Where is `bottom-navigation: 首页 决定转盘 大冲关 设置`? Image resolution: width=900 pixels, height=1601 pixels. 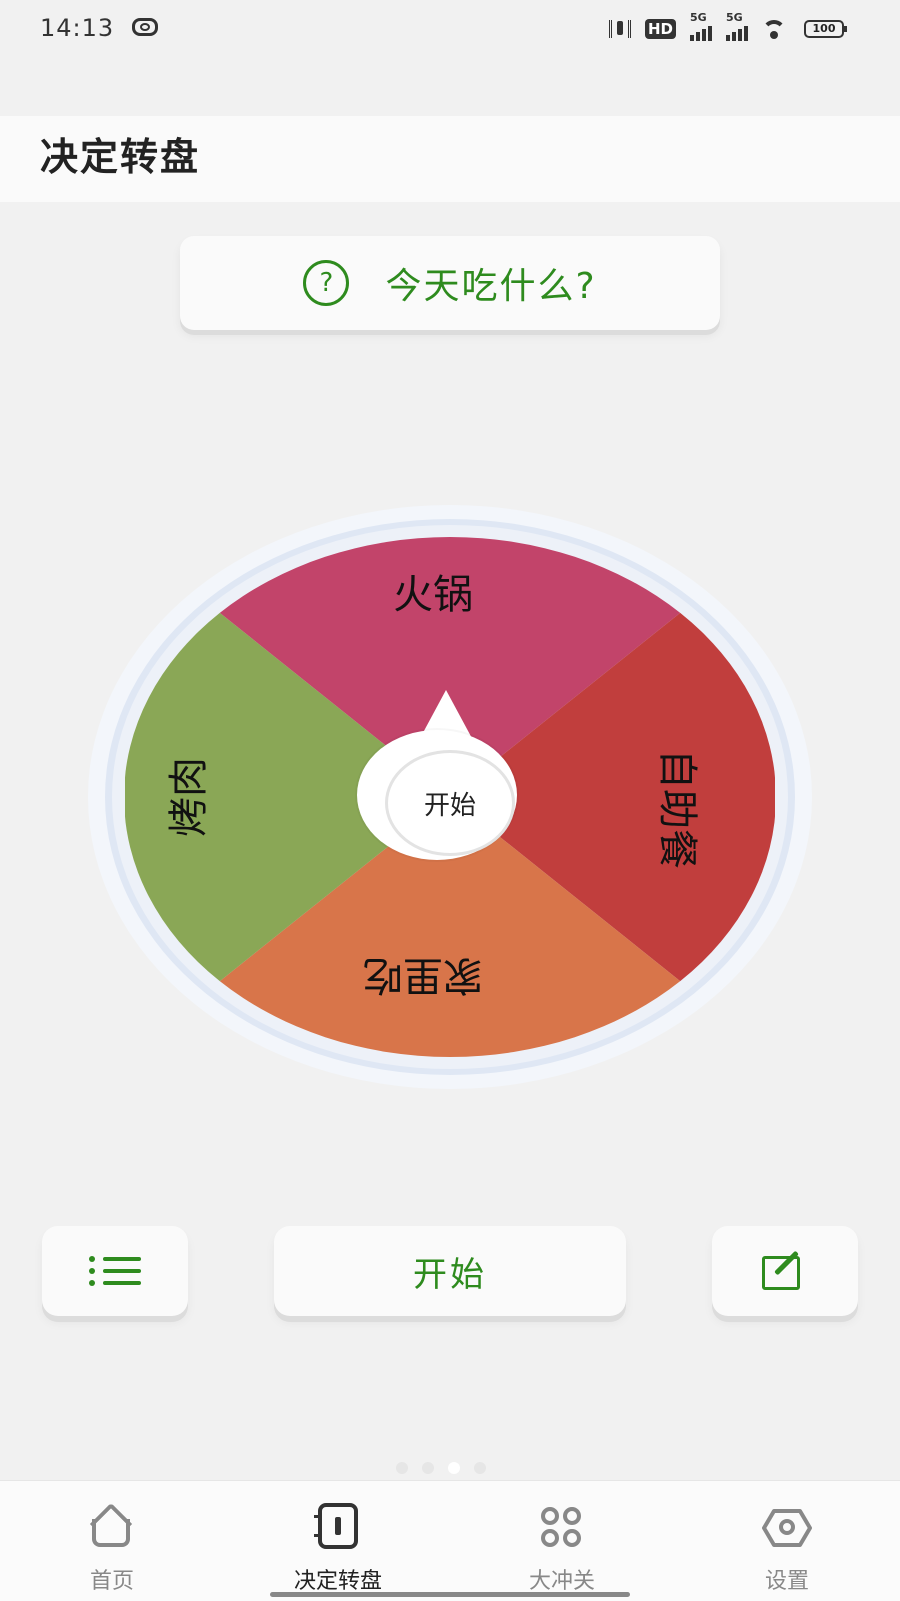 bottom-navigation: 首页 决定转盘 大冲关 设置 is located at coordinates (450, 1540).